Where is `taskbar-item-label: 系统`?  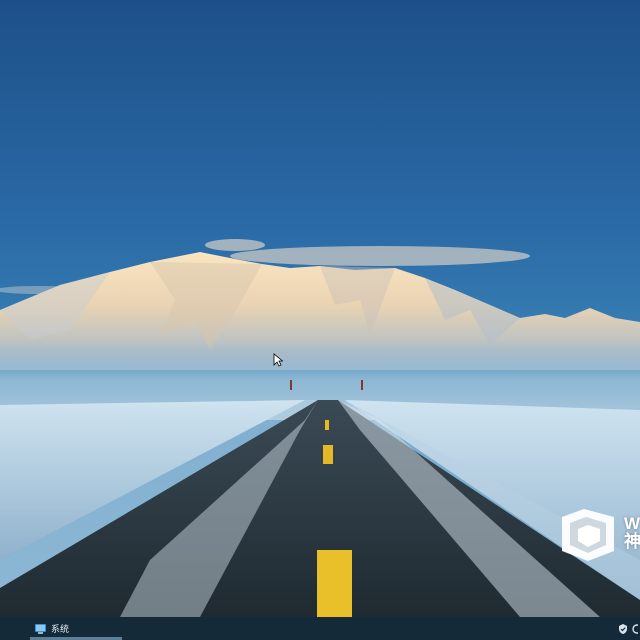 taskbar-item-label: 系统 is located at coordinates (60, 630).